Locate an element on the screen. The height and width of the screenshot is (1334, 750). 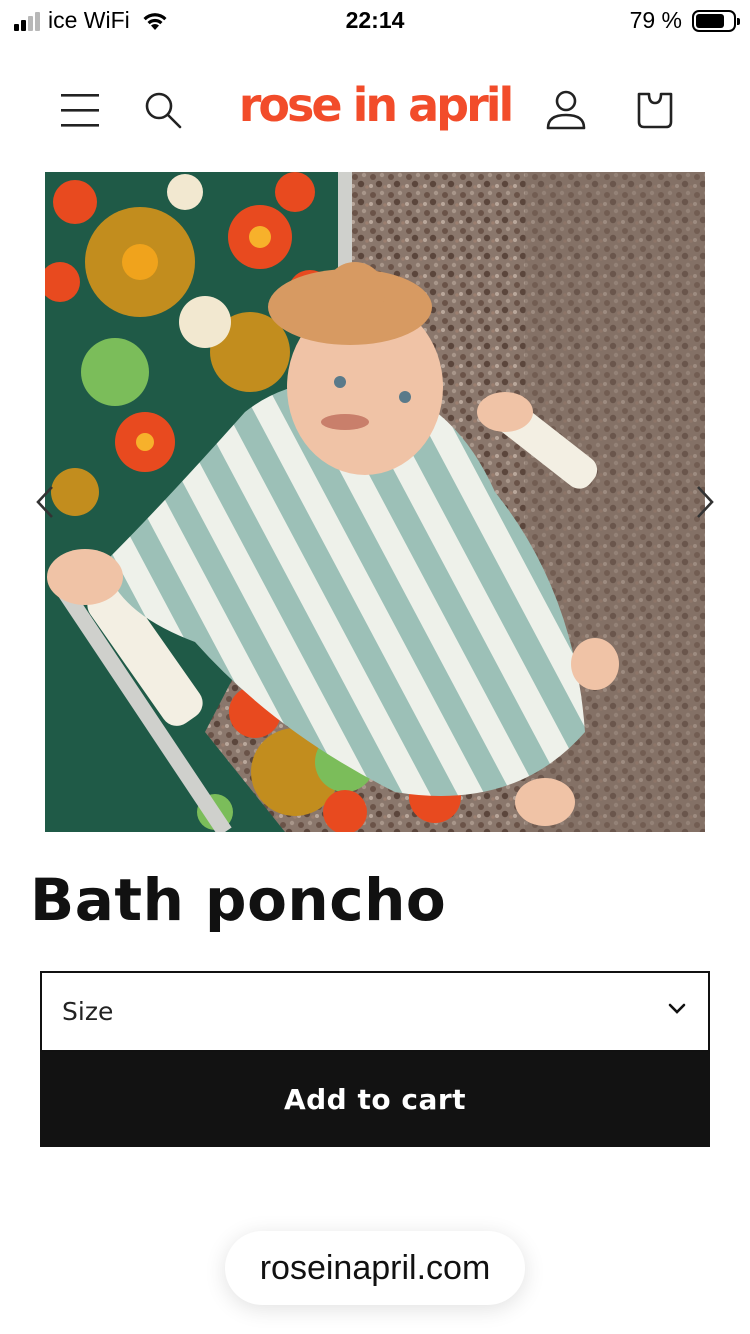
site-header: rose in april is located at coordinates (375, 110).